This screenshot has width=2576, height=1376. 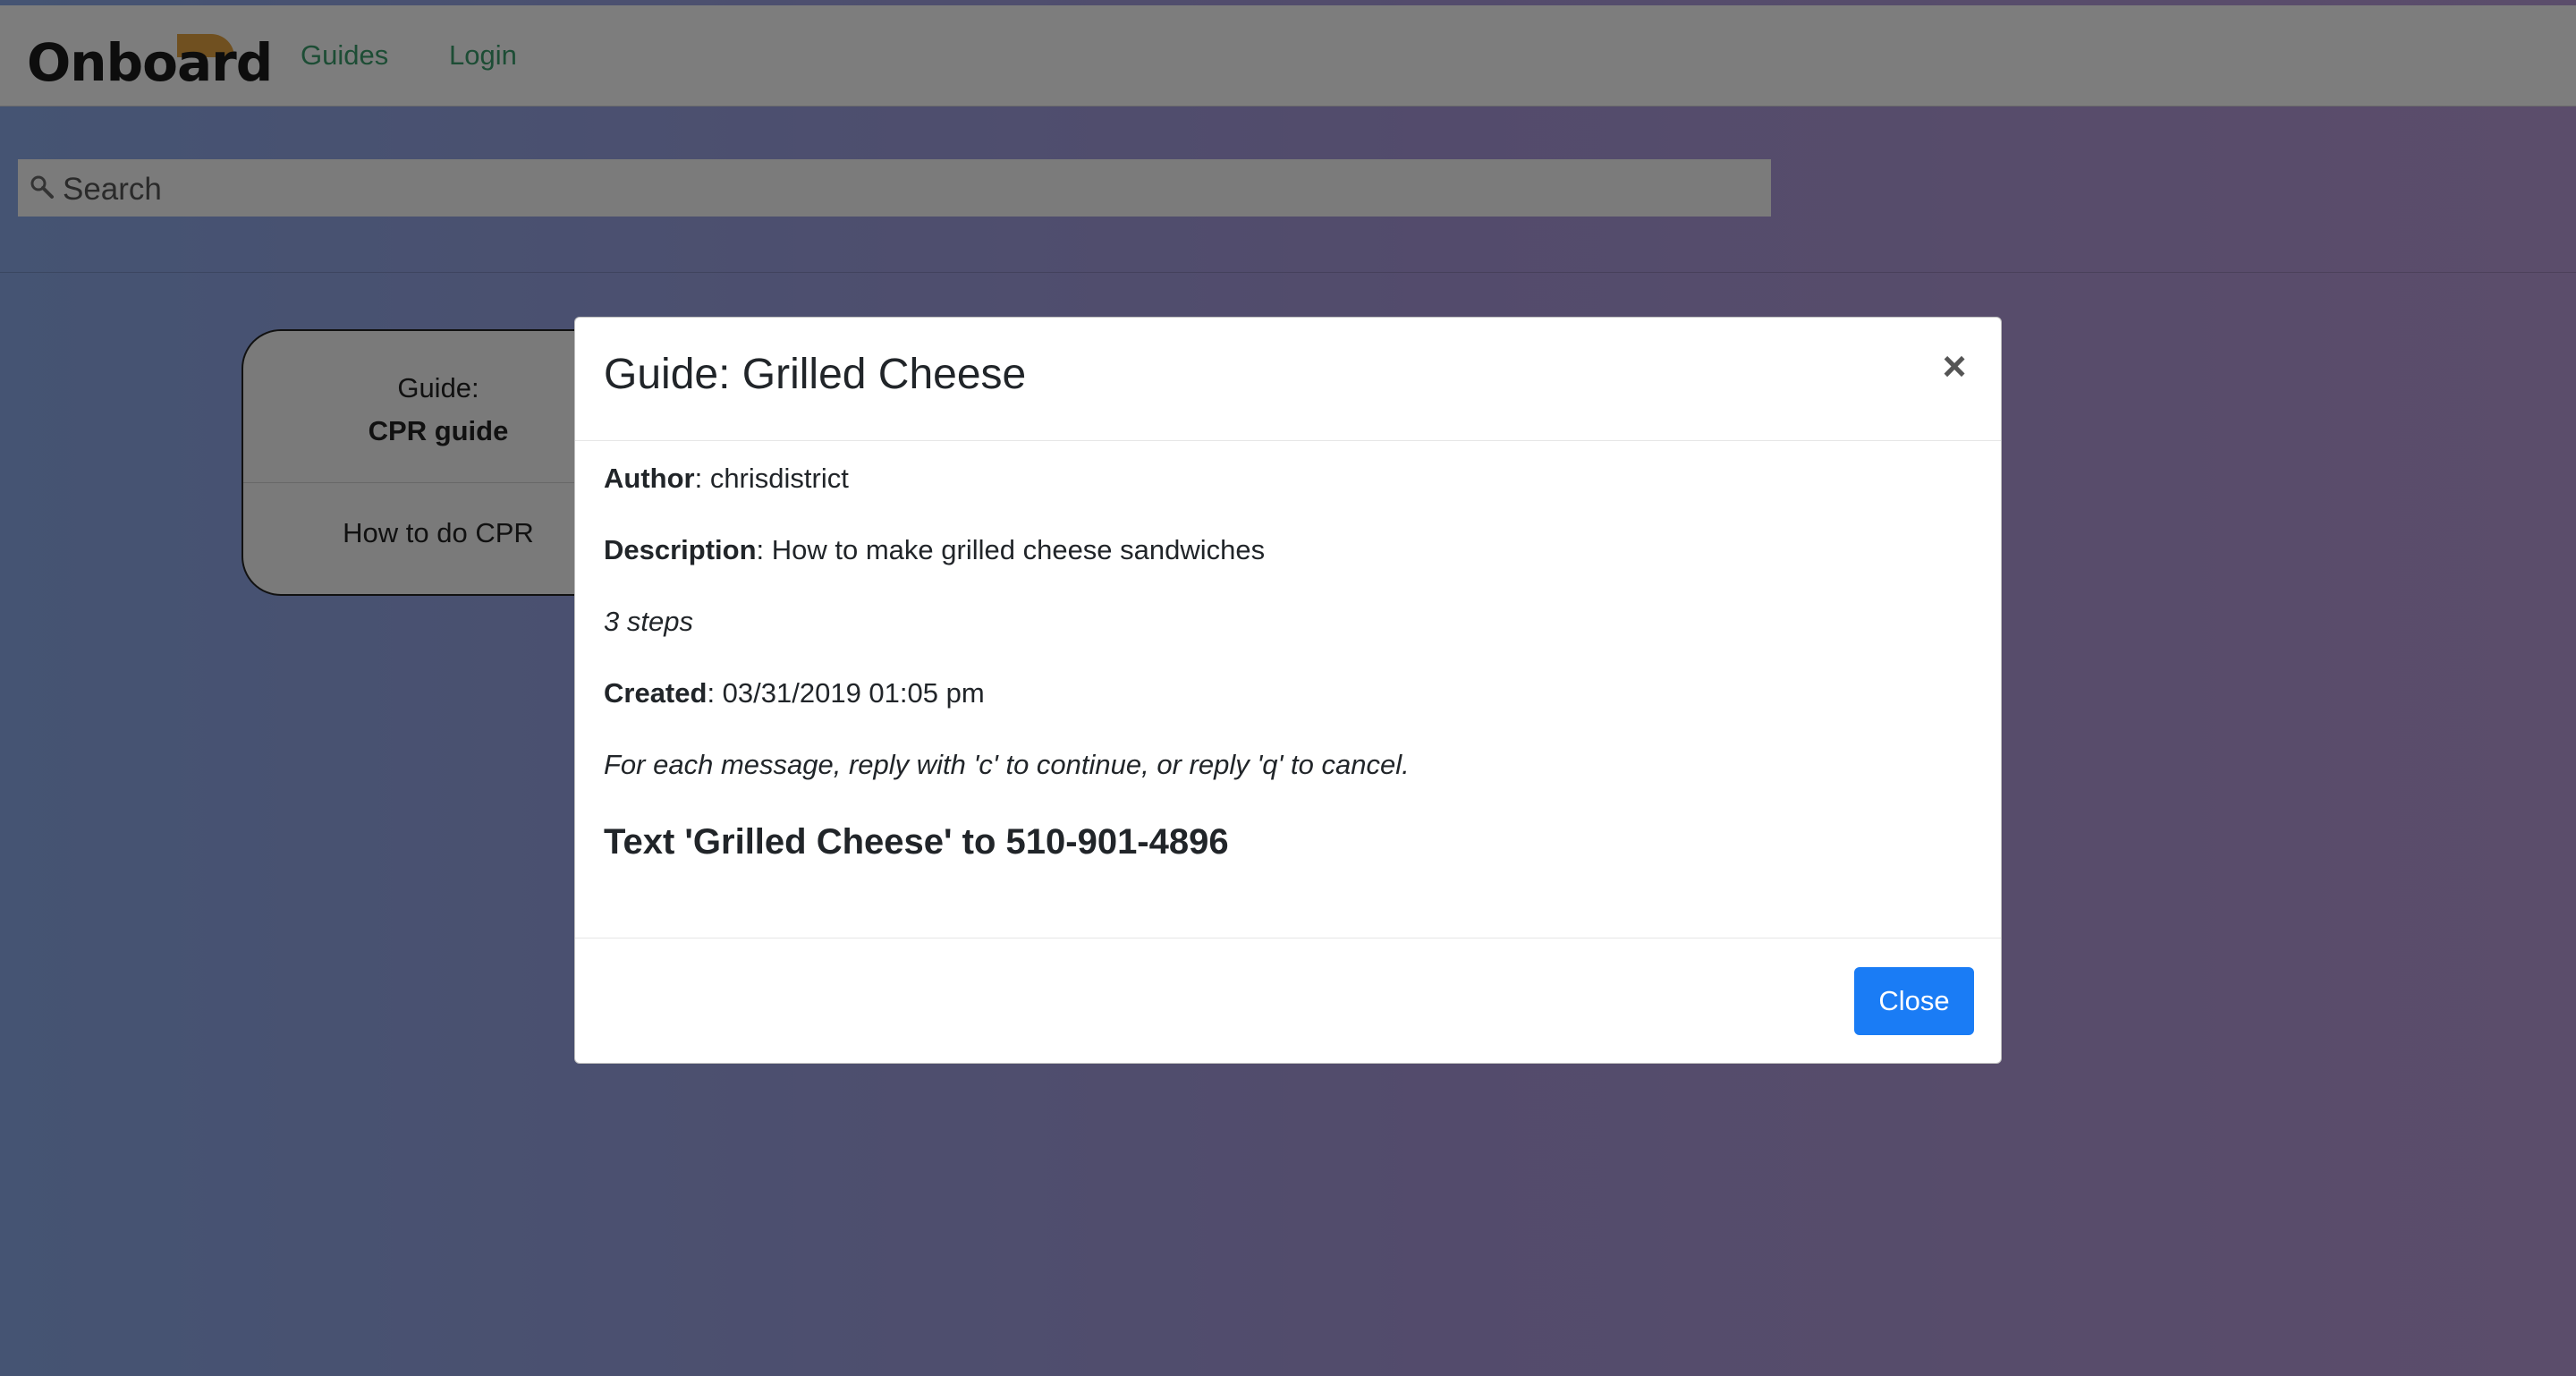 I want to click on created-label: Created, so click(x=656, y=693).